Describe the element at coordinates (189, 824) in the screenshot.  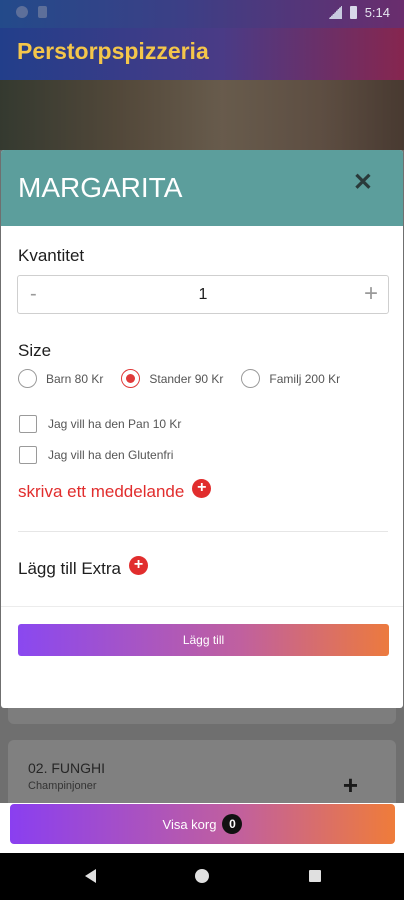
I see `view-cart-label: Visa korg` at that location.